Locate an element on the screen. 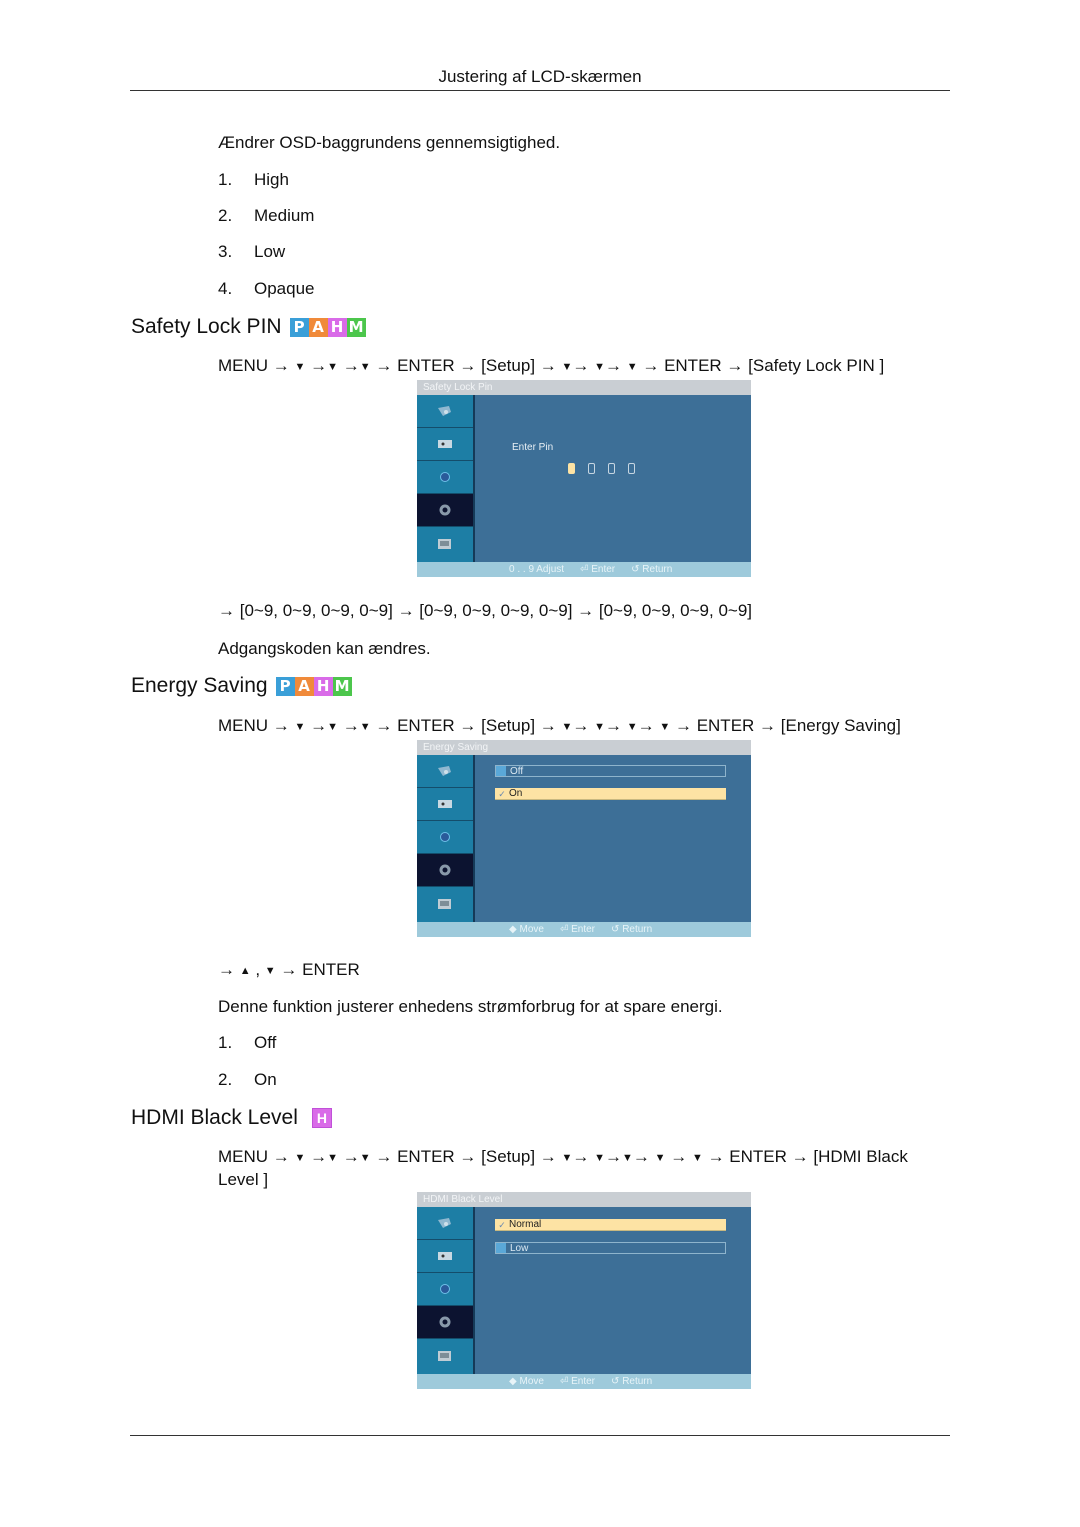 This screenshot has width=1080, height=1527. list-item: 1. High is located at coordinates (253, 179).